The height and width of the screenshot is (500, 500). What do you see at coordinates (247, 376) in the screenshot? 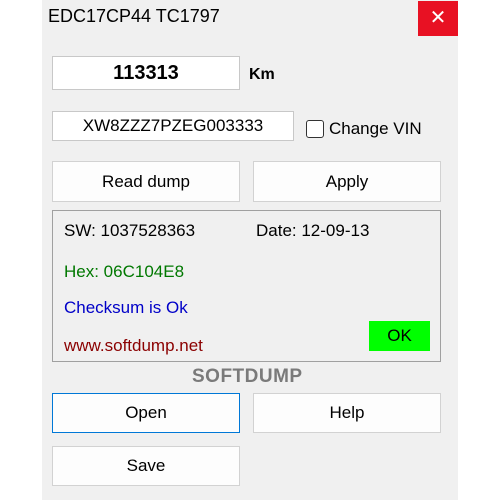
I see `brand-label: SOFTDUMP` at bounding box center [247, 376].